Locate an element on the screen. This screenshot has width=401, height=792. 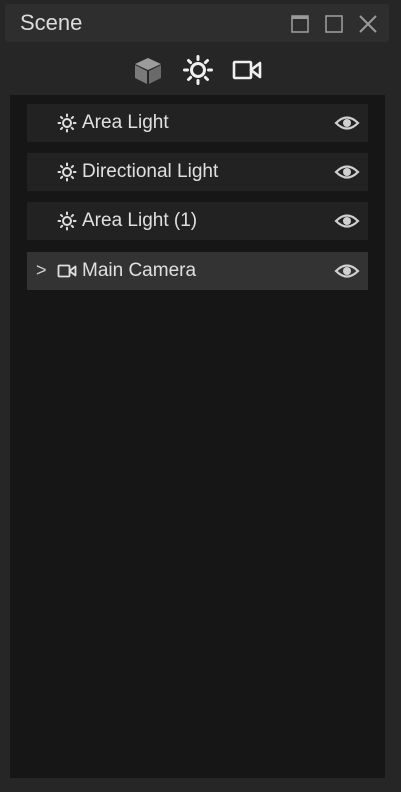
list-item-label: Area Light is located at coordinates (125, 122).